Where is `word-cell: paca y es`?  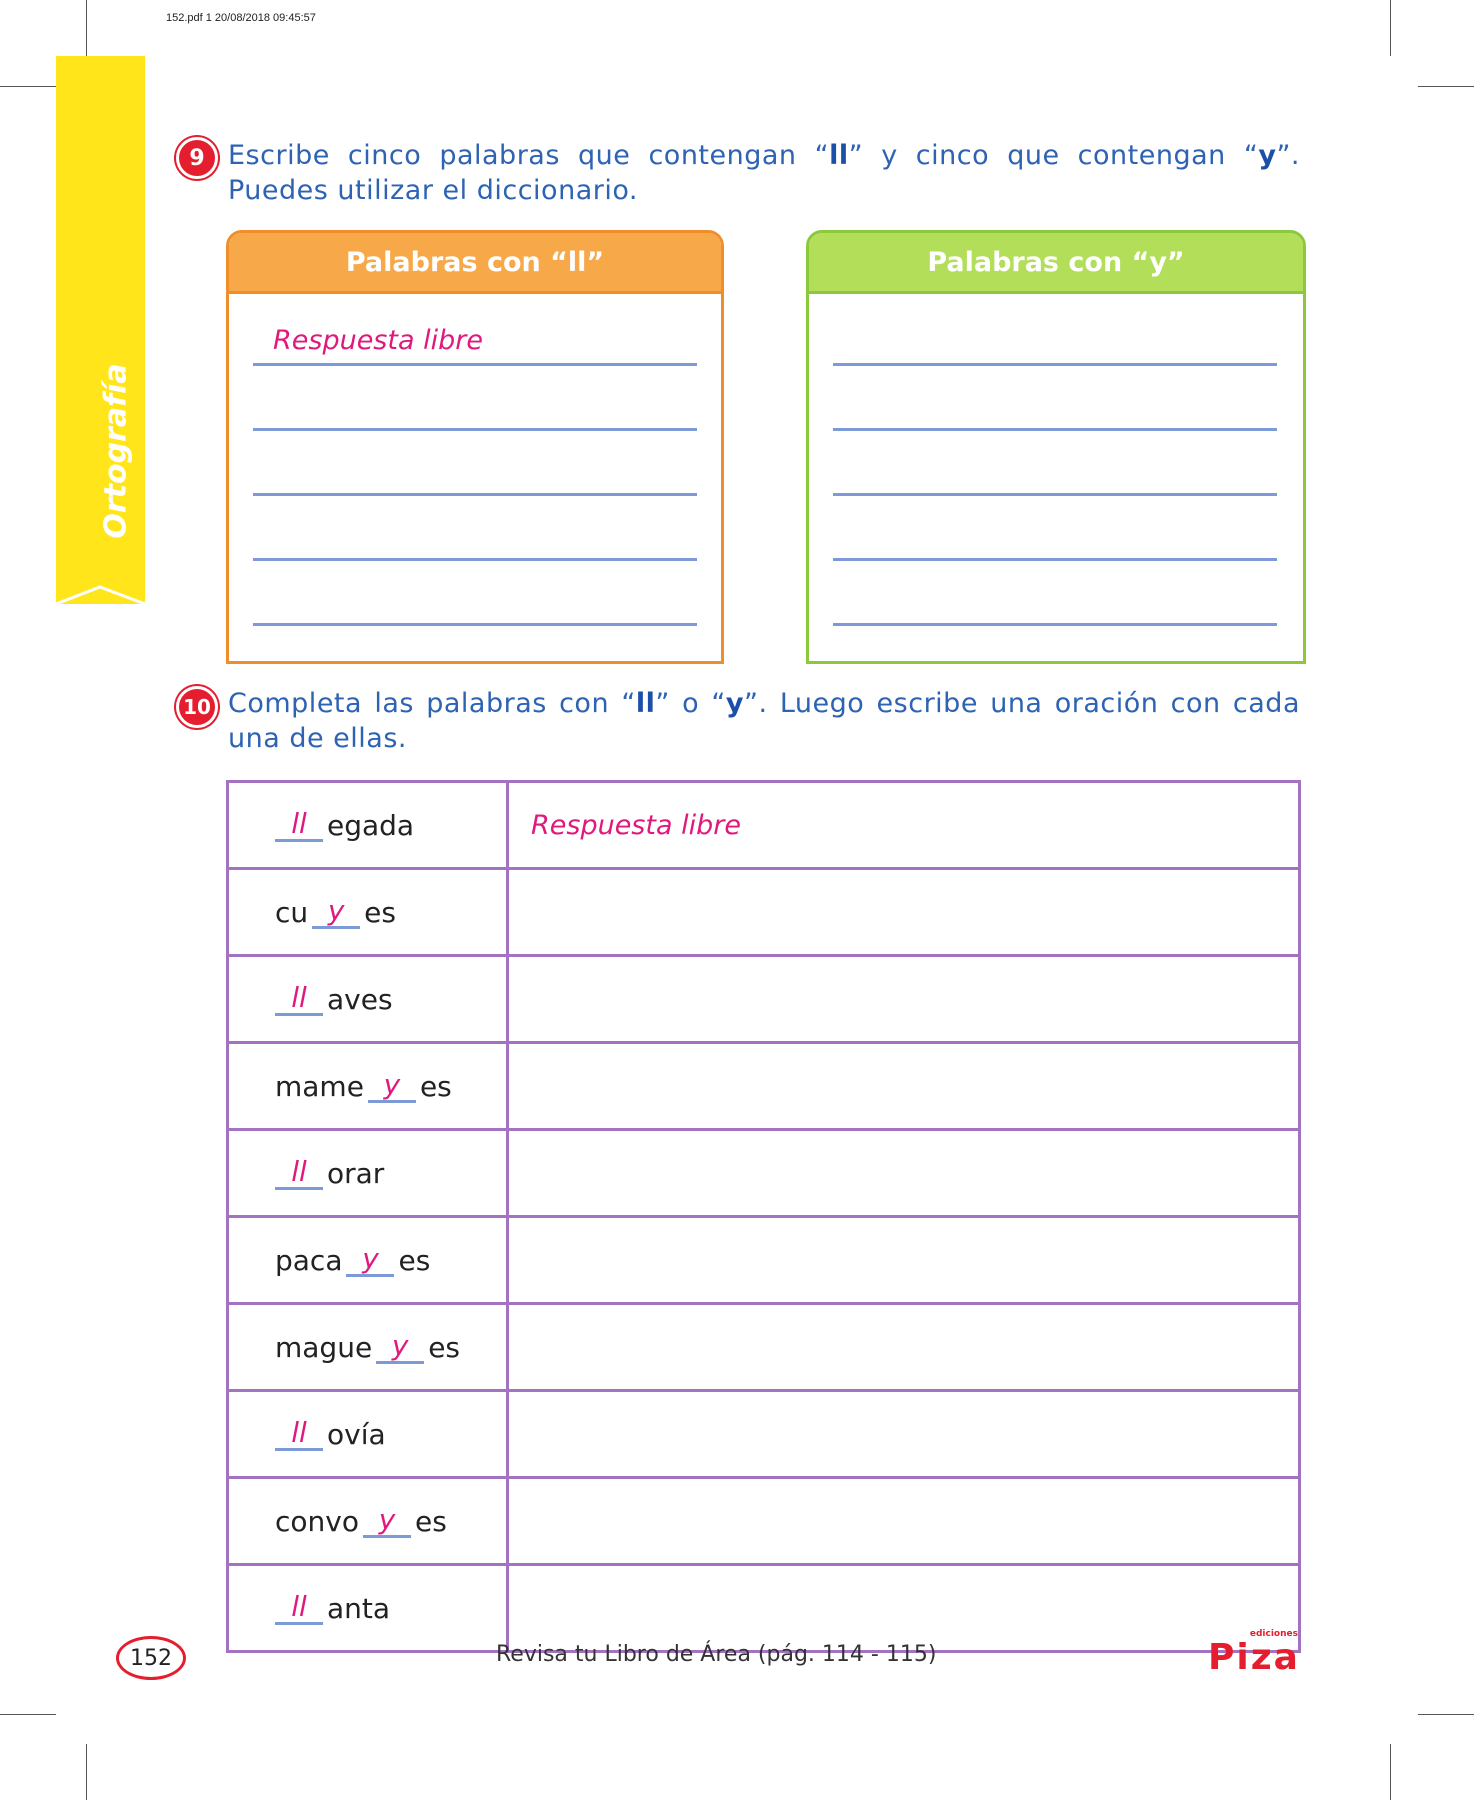 word-cell: paca y es is located at coordinates (367, 1260).